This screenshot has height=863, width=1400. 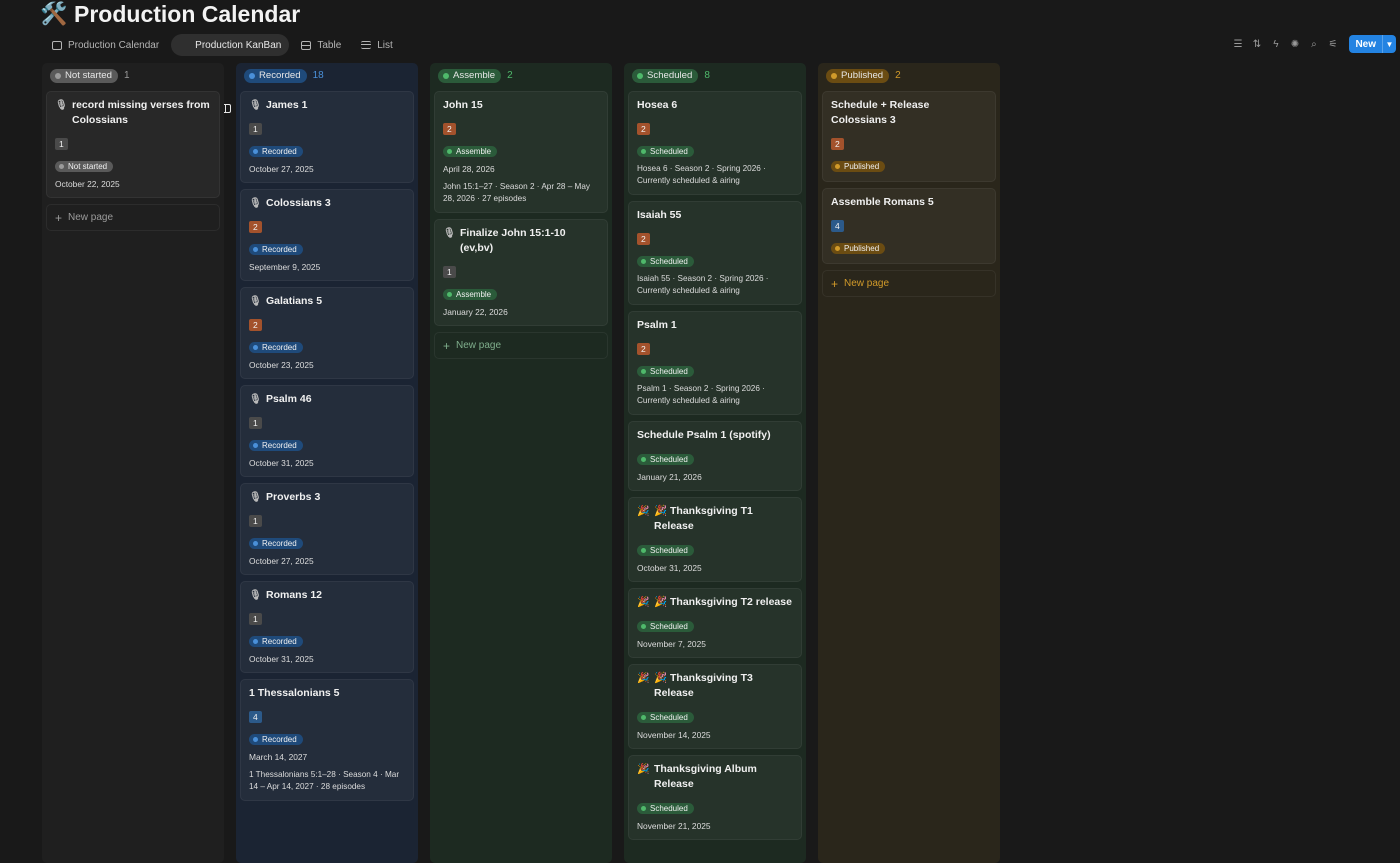 I want to click on chevron-down-icon: ▼, so click(x=1389, y=44).